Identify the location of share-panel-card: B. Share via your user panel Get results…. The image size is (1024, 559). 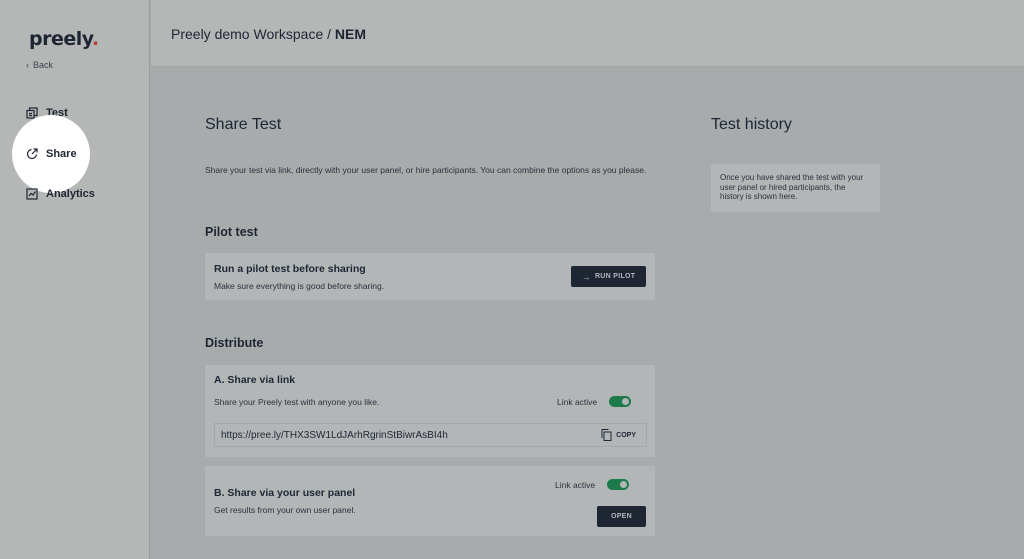
(430, 501).